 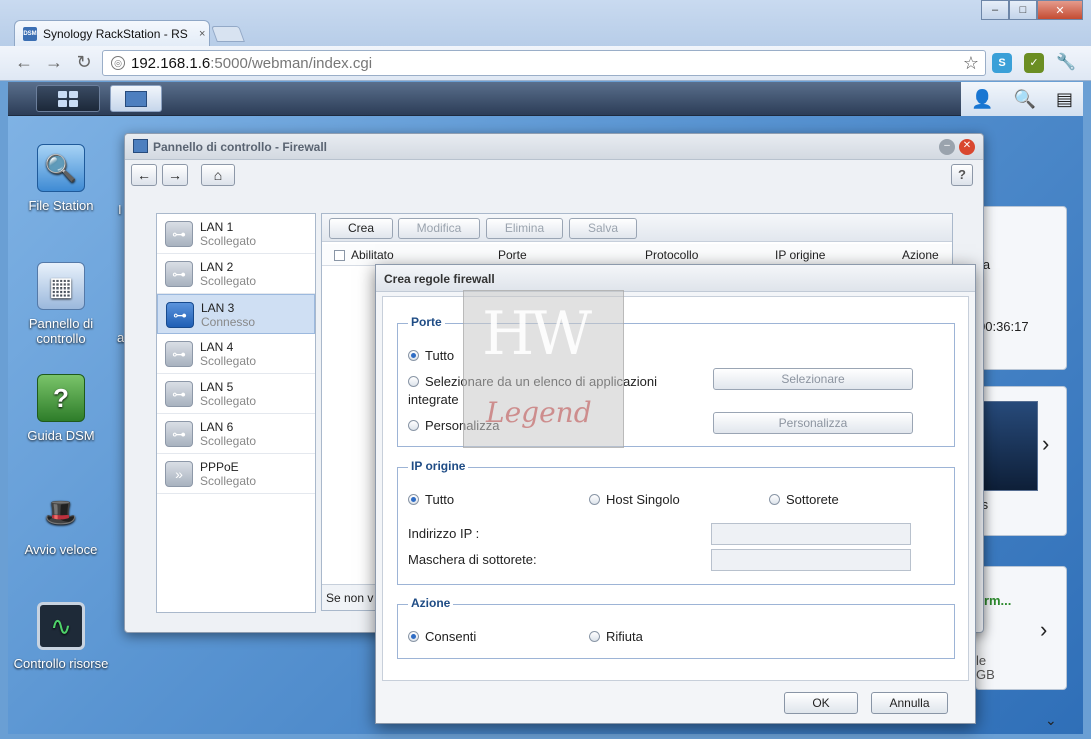 I want to click on radio-label: Consenti, so click(x=451, y=636).